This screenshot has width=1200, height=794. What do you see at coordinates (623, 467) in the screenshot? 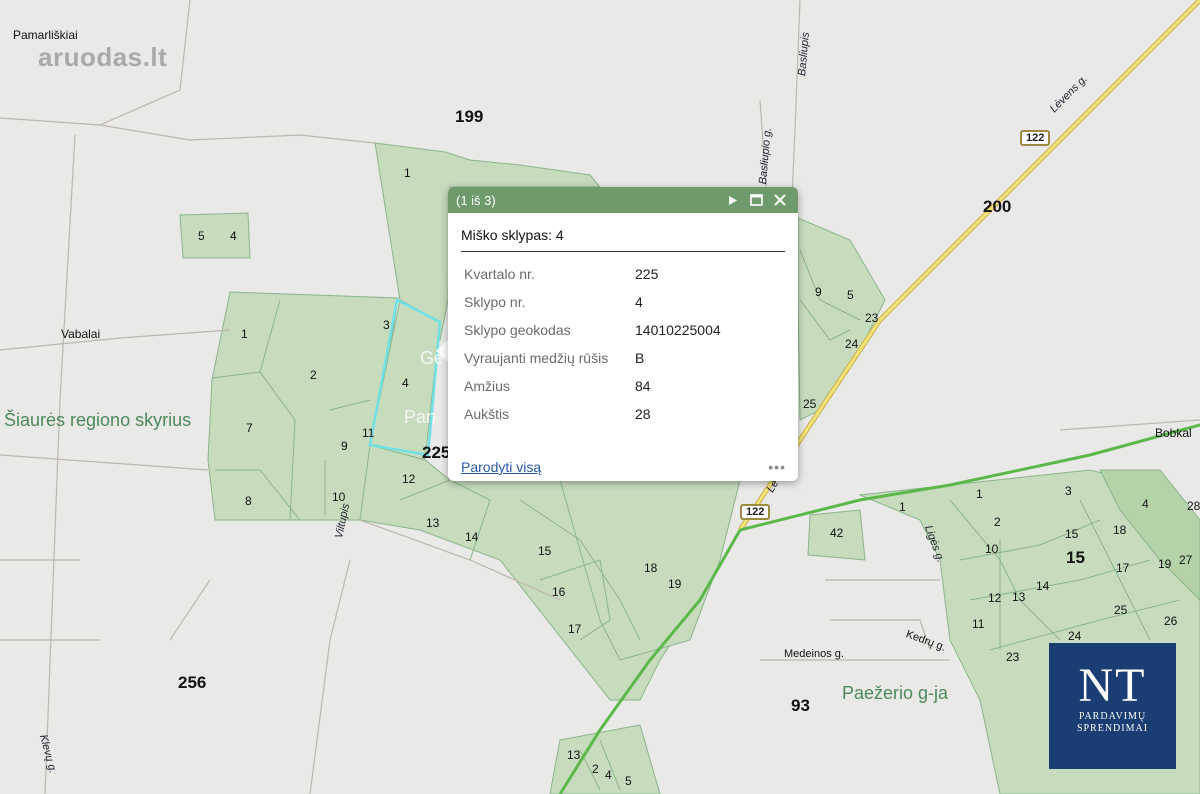
I see `popup-footer: Parodyti visą •••` at bounding box center [623, 467].